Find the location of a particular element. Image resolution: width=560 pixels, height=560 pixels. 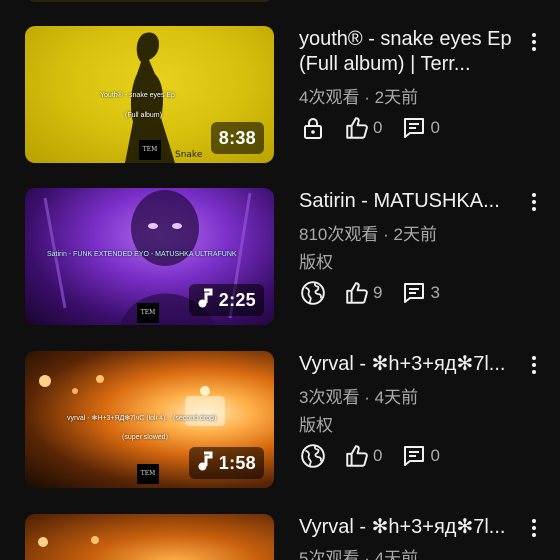

video-meta: 3次观看 · 4天前 is located at coordinates (358, 395).